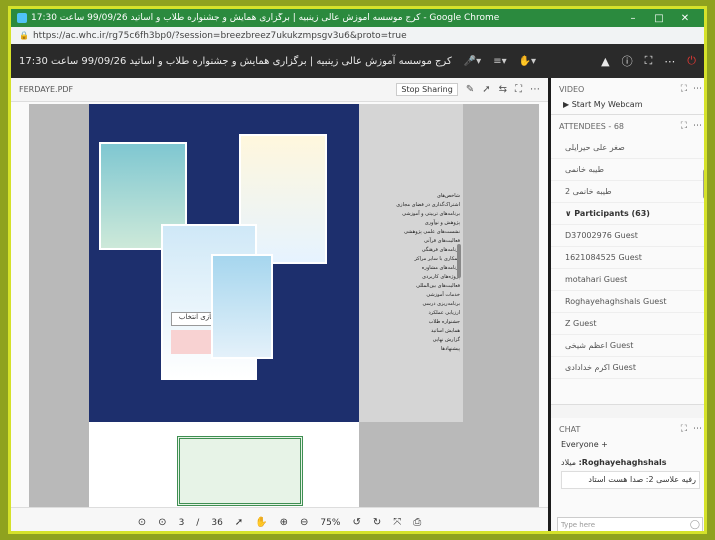 This screenshot has height=540, width=715. Describe the element at coordinates (684, 126) in the screenshot. I see `attendees-fullscreen-icon: ⛶` at that location.